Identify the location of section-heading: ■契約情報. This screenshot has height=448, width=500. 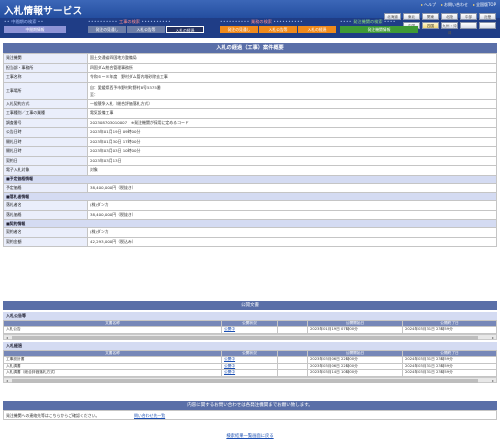
(250, 223).